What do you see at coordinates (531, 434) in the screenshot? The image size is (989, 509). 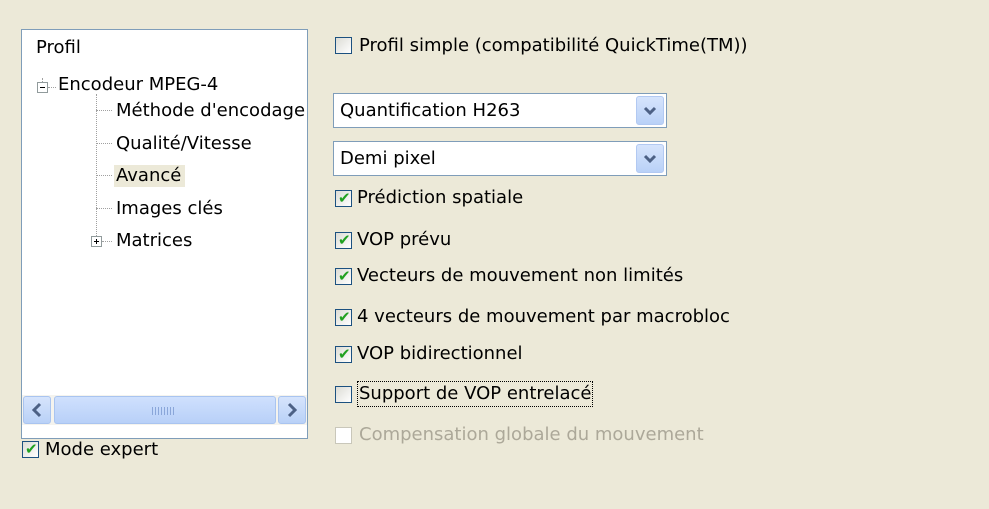 I see `global-motion-label: Compensation globale du mouvement` at bounding box center [531, 434].